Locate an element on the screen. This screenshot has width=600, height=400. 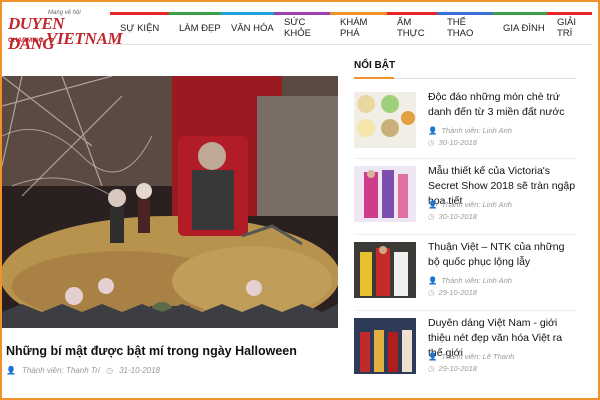
fashion-show-thumbnail is located at coordinates (385, 194).